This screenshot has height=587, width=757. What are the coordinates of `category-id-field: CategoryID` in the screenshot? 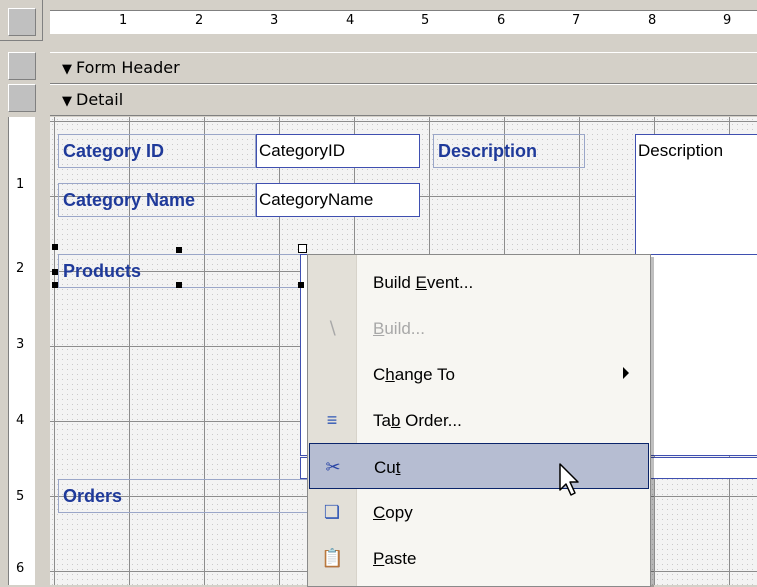 It's located at (338, 151).